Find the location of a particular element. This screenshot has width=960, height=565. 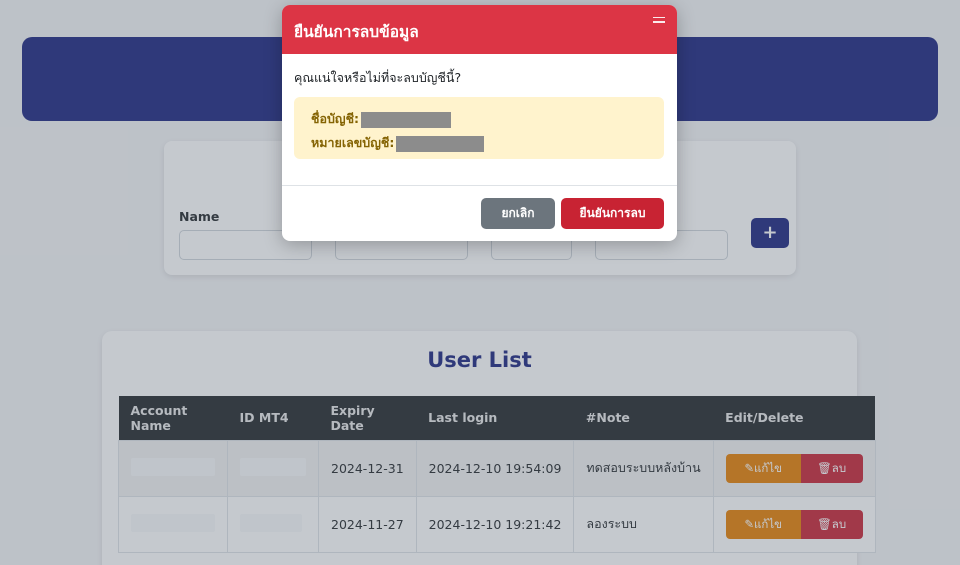

modal-title: ยืนยันการลบข้อมูล is located at coordinates (356, 32).